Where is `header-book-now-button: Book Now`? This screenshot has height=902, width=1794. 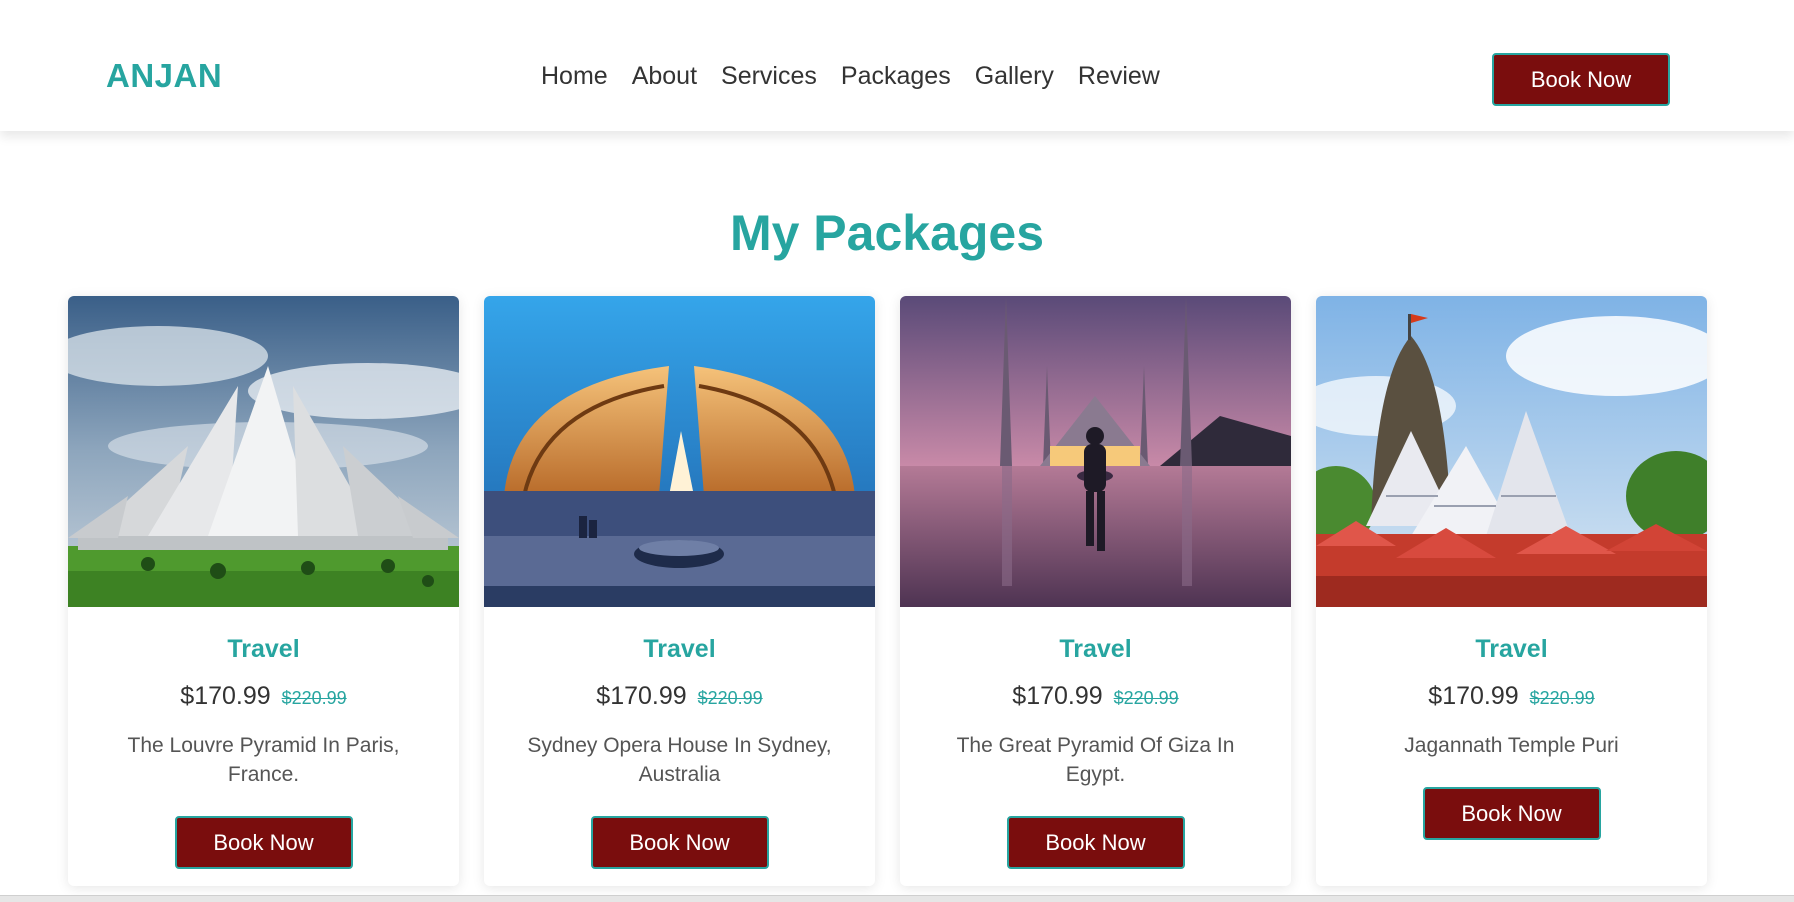
header-book-now-button: Book Now is located at coordinates (1581, 79).